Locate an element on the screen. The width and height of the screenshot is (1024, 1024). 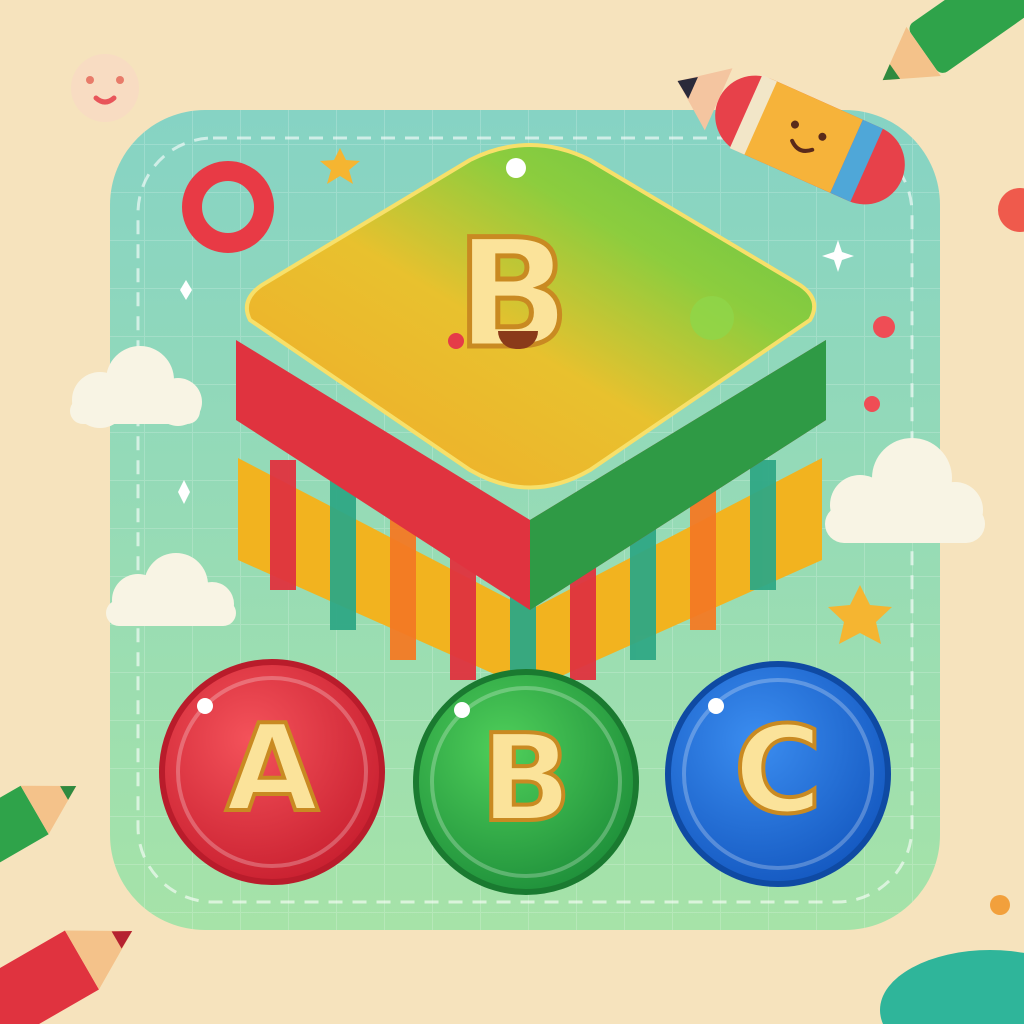
letter-c-label: C is located at coordinates (778, 771).